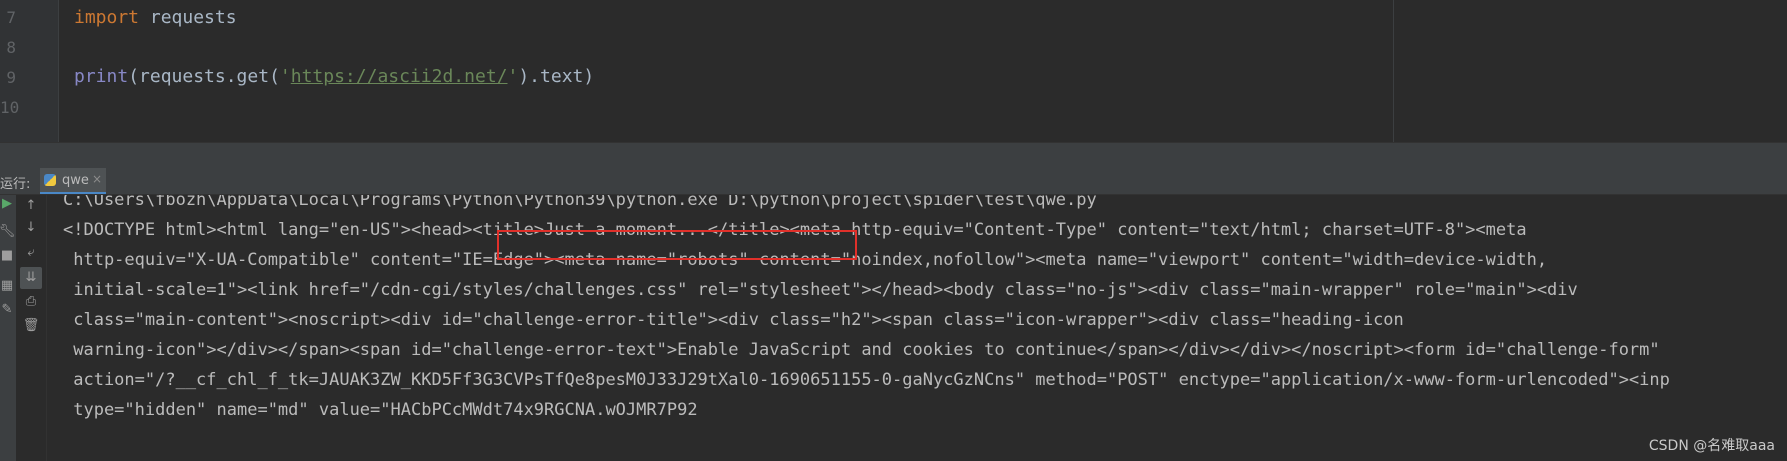  What do you see at coordinates (29, 73) in the screenshot?
I see `line-number-gutter: 7 8 9 10` at bounding box center [29, 73].